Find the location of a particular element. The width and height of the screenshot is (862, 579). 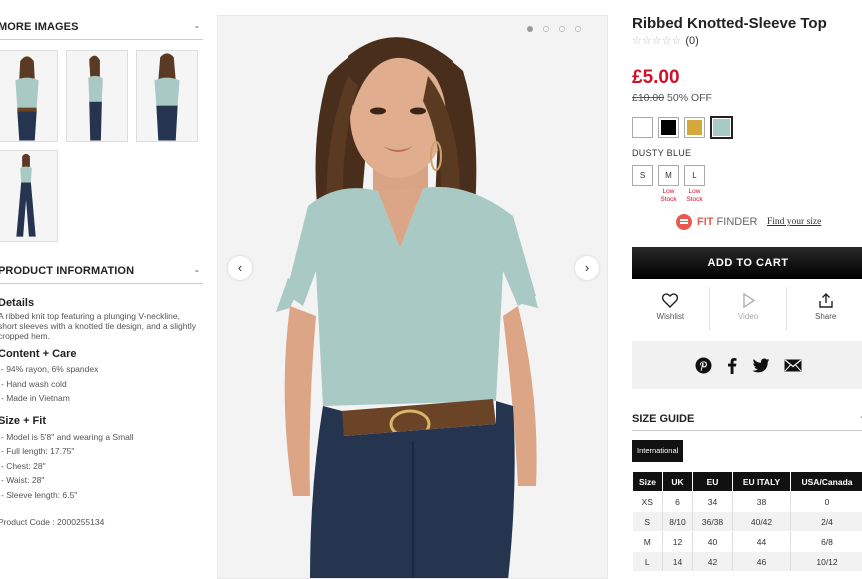

color-swatch-white is located at coordinates (642, 127).